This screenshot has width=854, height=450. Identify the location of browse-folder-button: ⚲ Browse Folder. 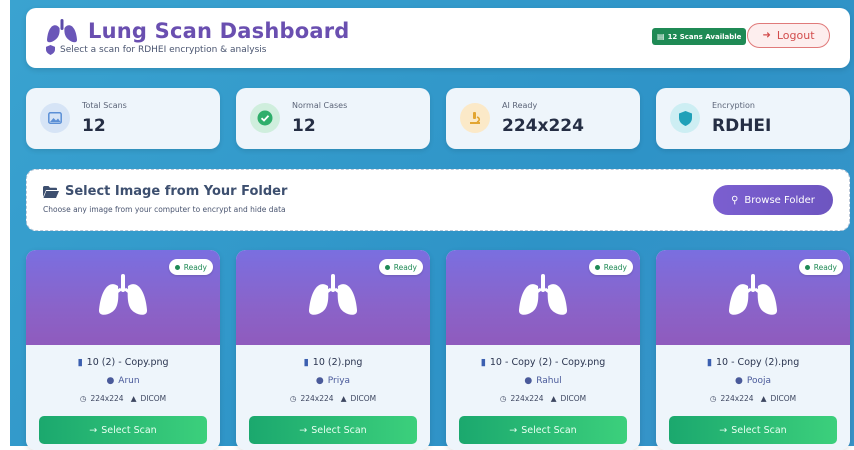
(773, 200).